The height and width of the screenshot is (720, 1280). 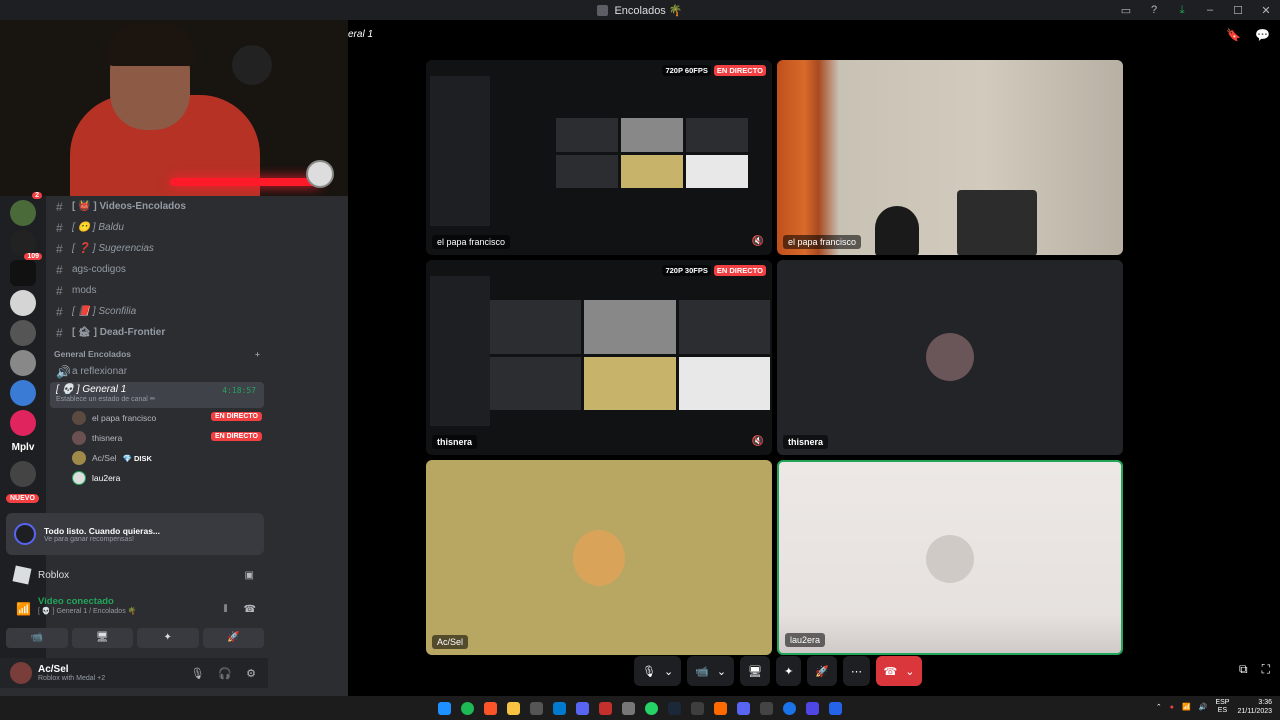 What do you see at coordinates (536, 708) in the screenshot?
I see `store-icon` at bounding box center [536, 708].